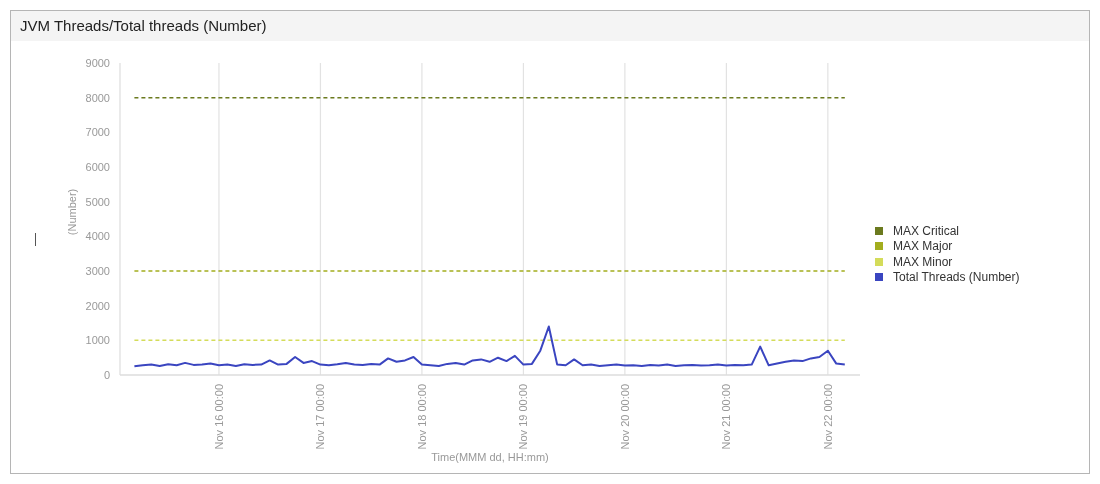 This screenshot has height=484, width=1100. I want to click on y-tick-label: 4000, so click(97, 236).